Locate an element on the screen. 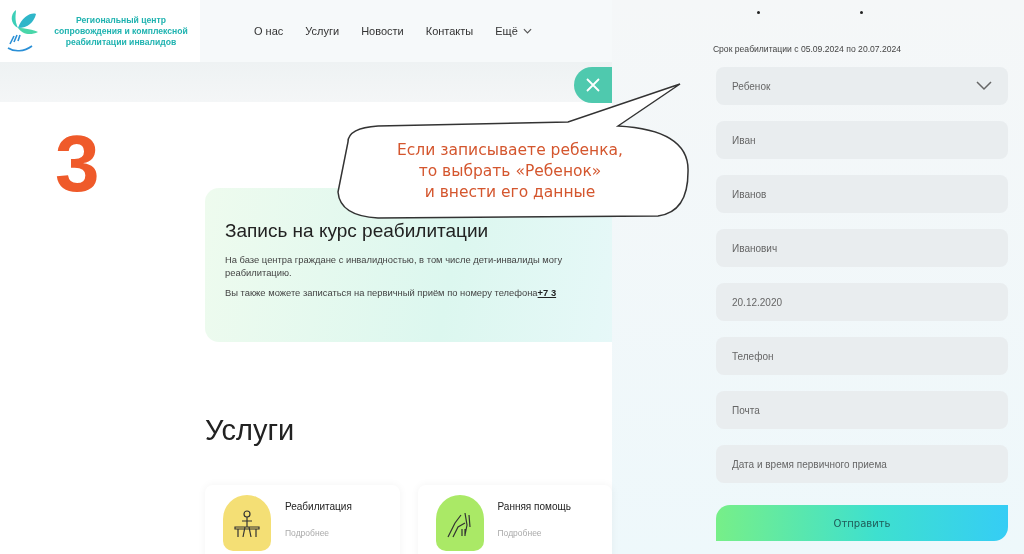 This screenshot has width=1024, height=554. input-field: Телефон is located at coordinates (862, 356).